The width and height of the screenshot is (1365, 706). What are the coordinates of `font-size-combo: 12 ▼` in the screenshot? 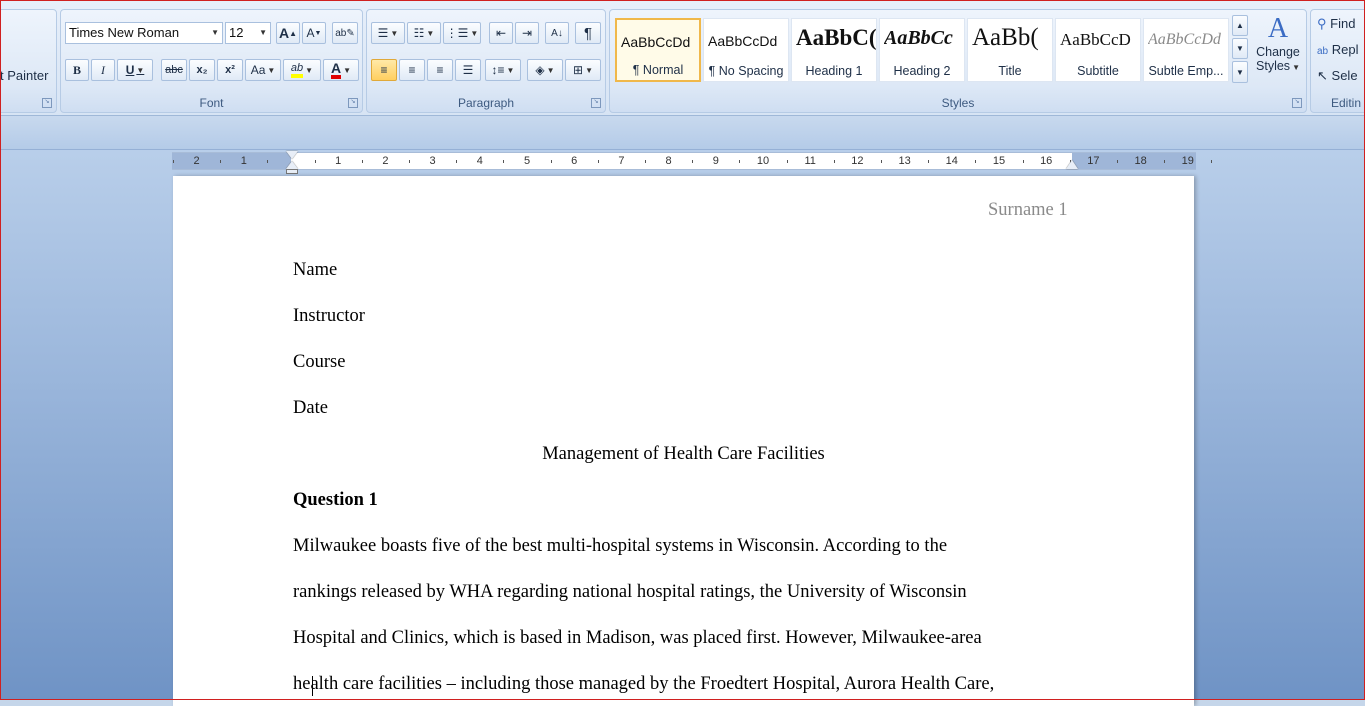 It's located at (248, 33).